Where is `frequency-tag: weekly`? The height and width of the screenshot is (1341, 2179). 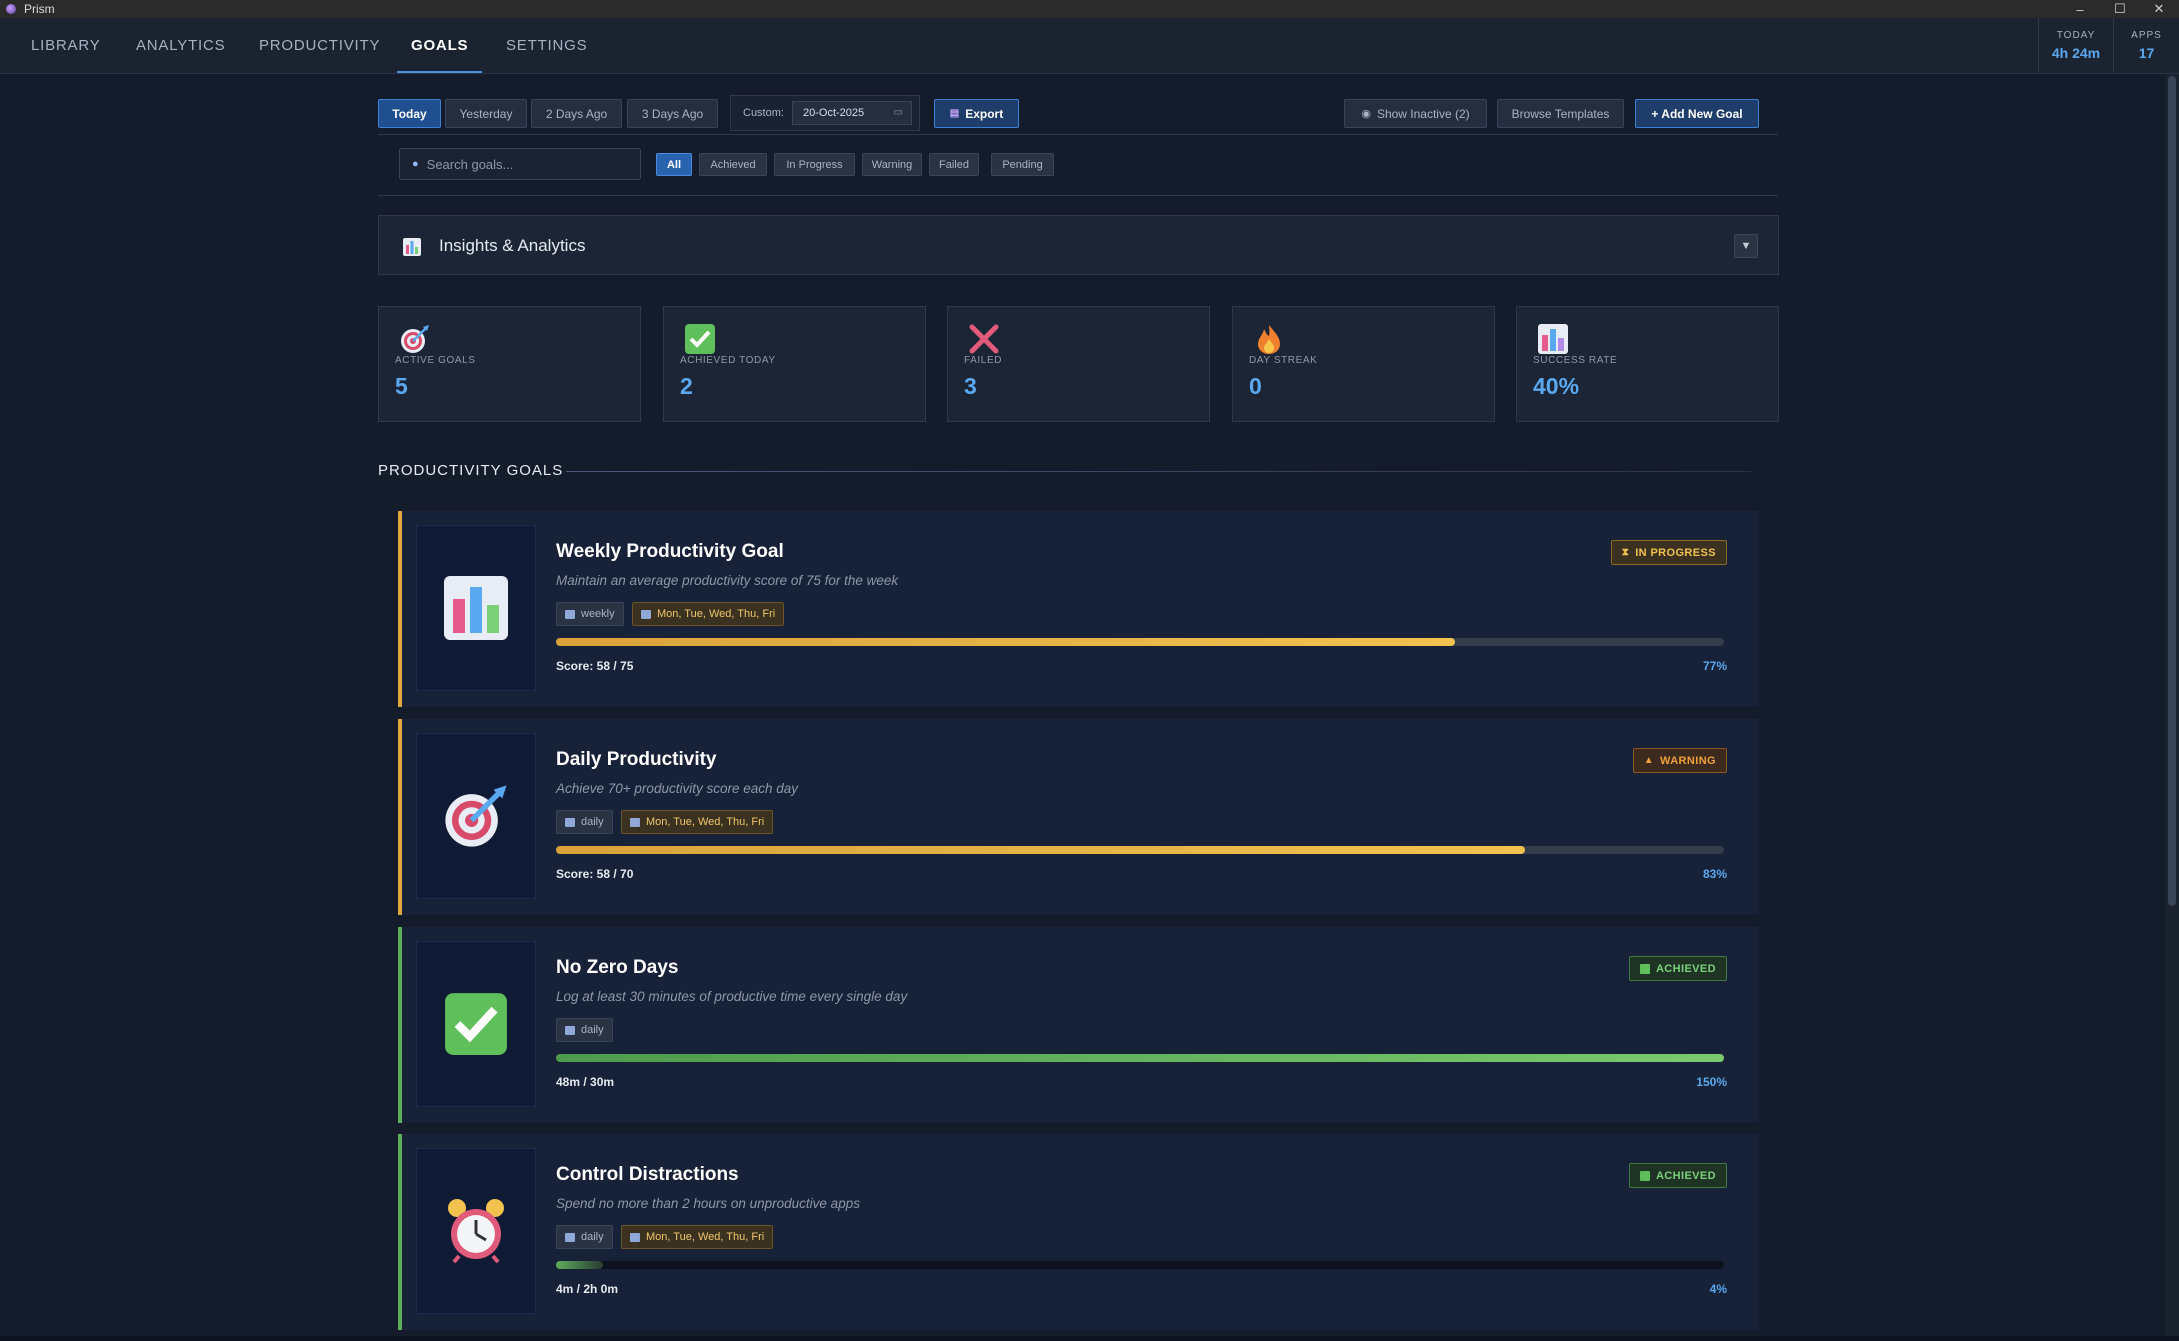
frequency-tag: weekly is located at coordinates (590, 614).